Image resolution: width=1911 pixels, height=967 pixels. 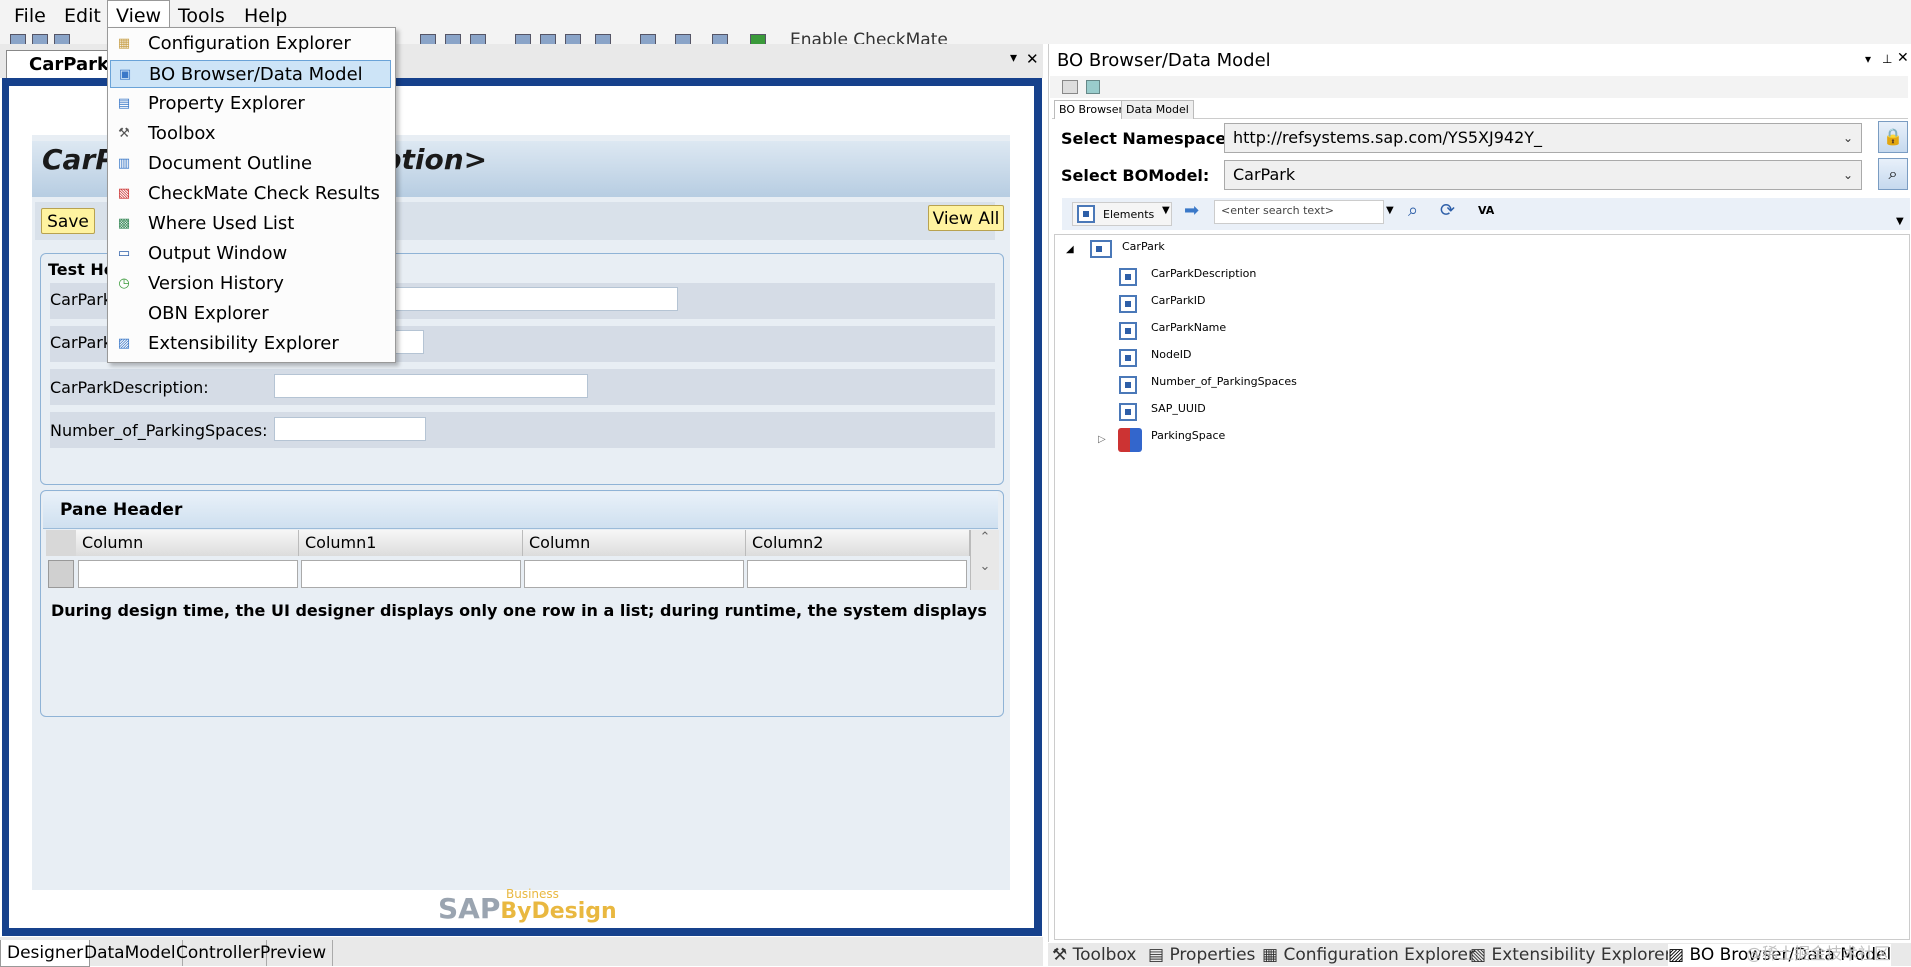 What do you see at coordinates (858, 543) in the screenshot?
I see `column-header: Column2` at bounding box center [858, 543].